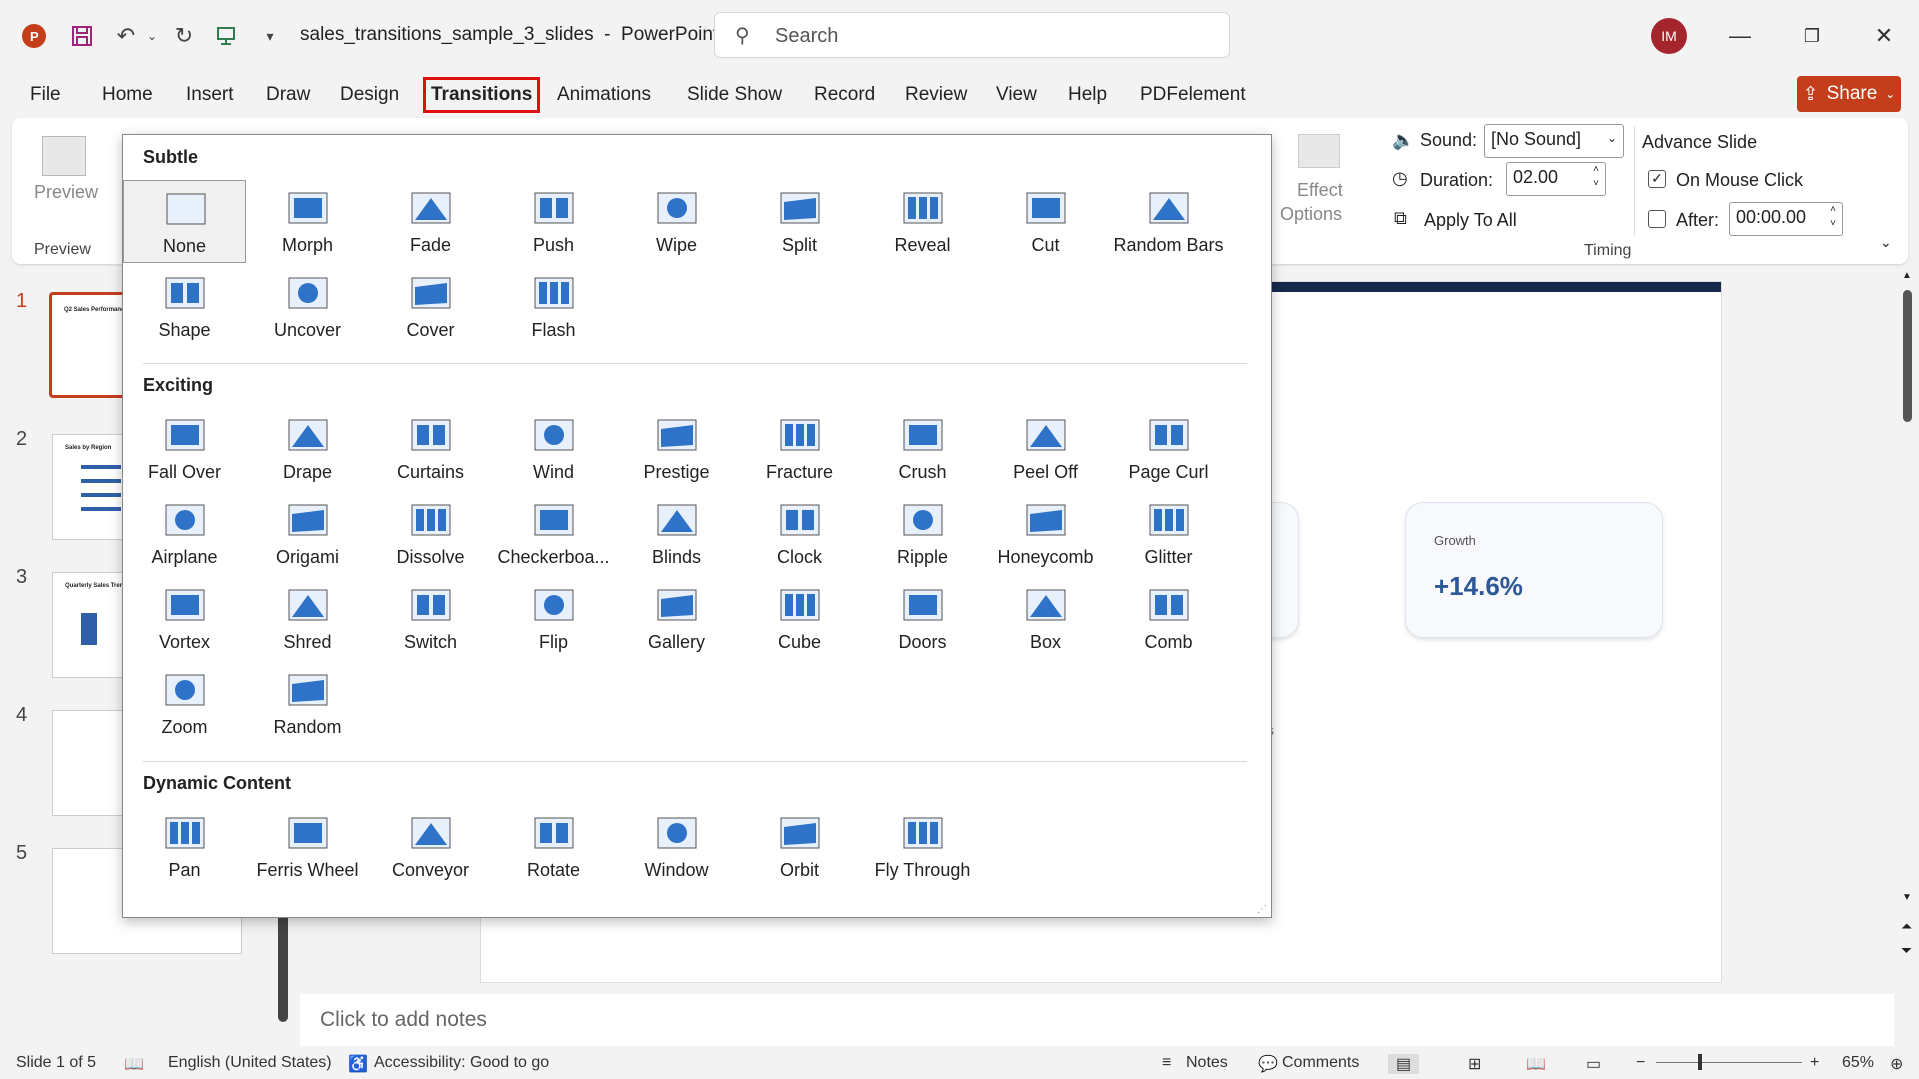  I want to click on transition-cover: Cover, so click(430, 306).